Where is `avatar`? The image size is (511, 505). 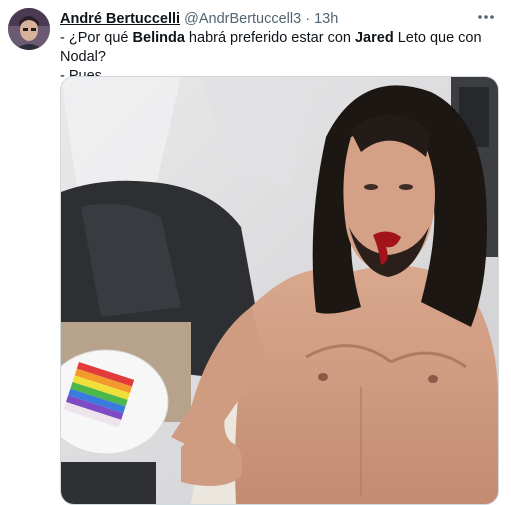 avatar is located at coordinates (29, 29).